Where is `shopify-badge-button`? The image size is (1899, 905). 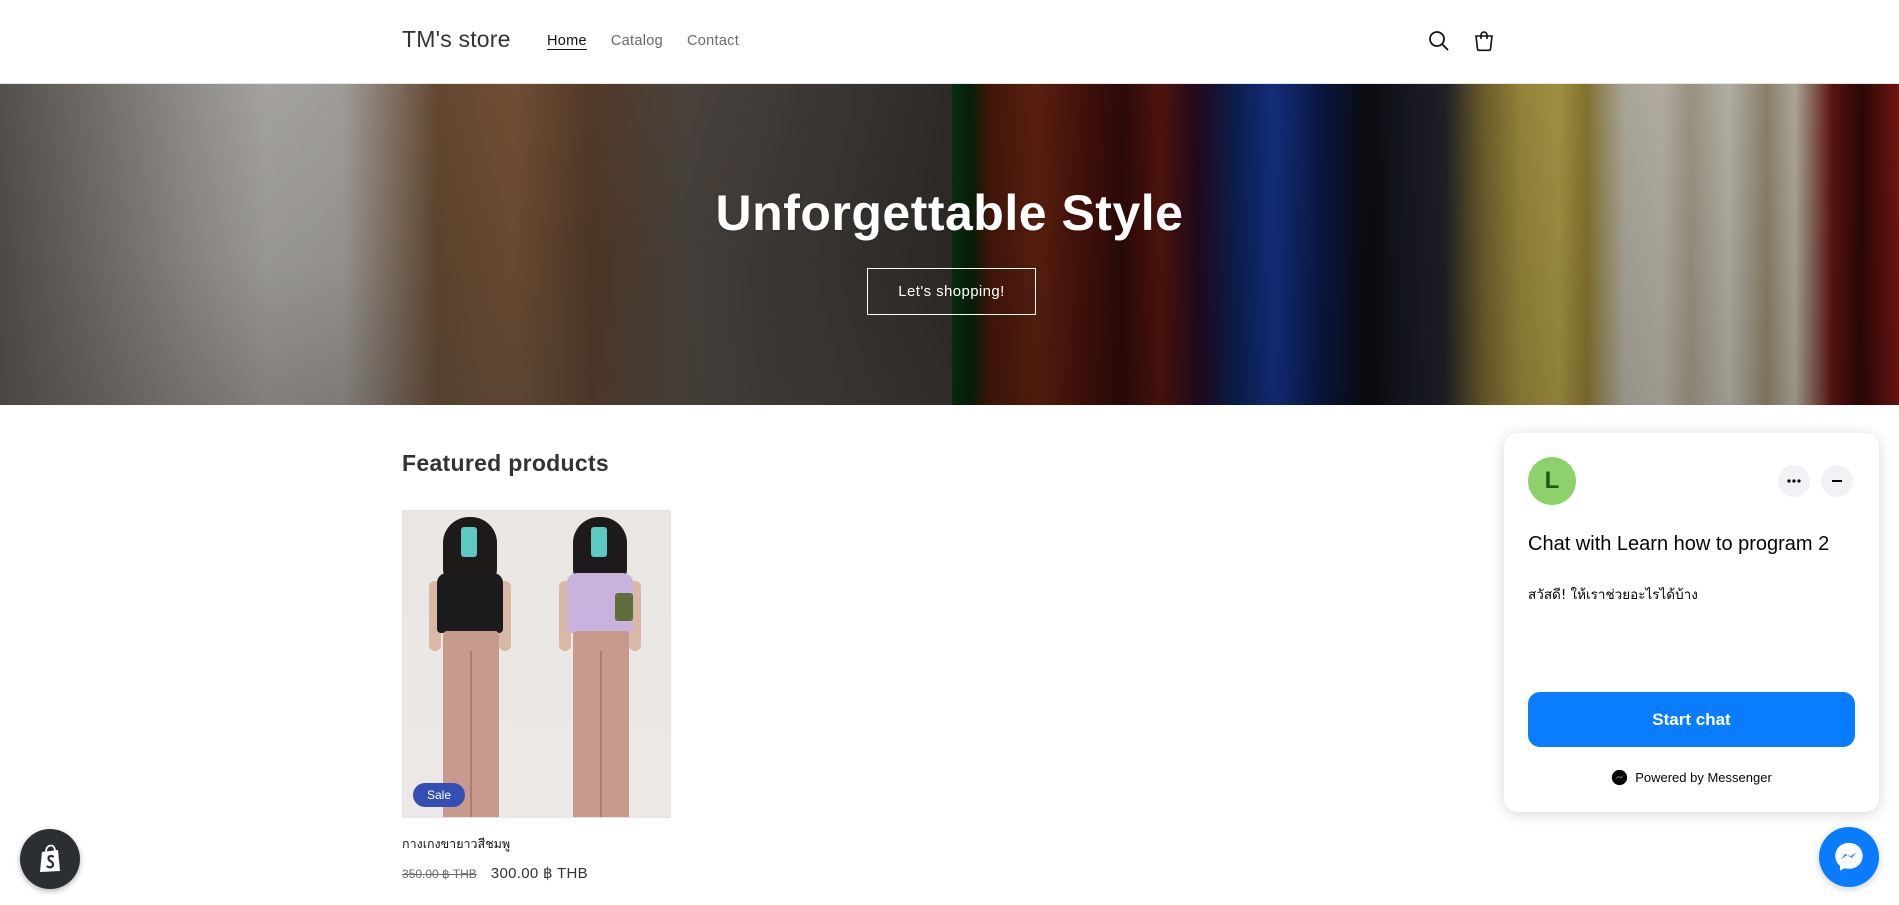
shopify-badge-button is located at coordinates (50, 859).